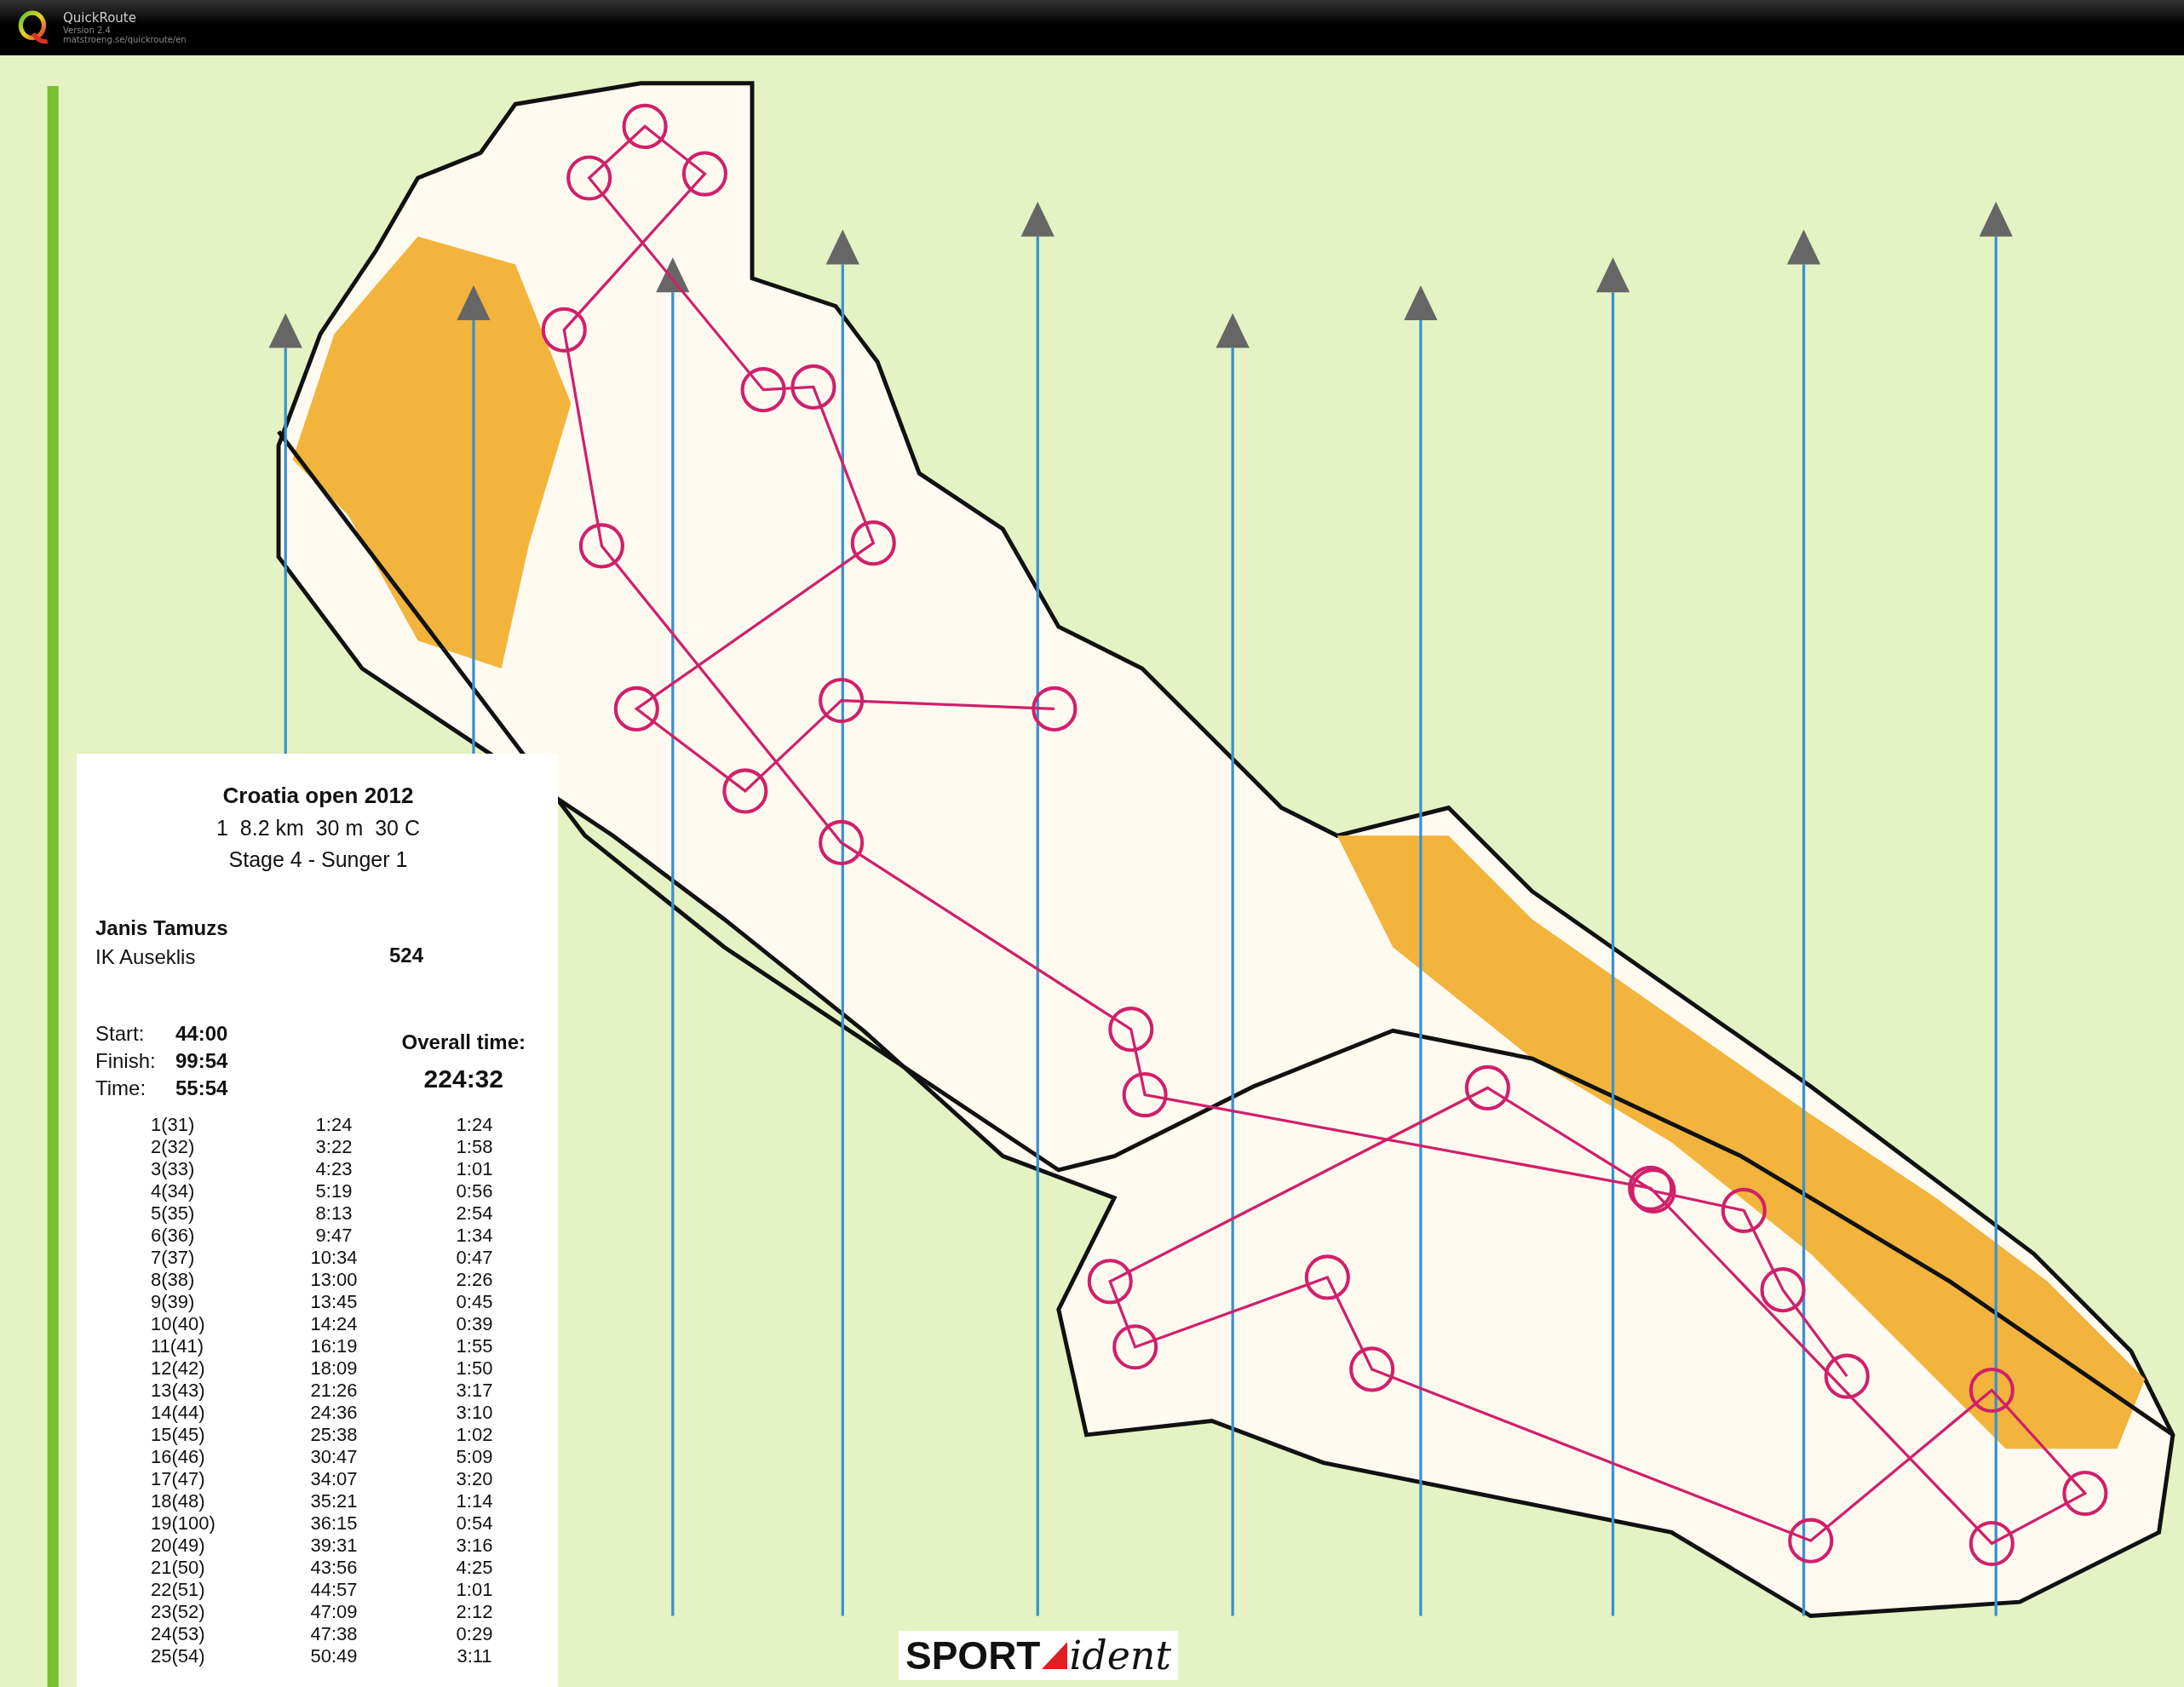  What do you see at coordinates (474, 1656) in the screenshot?
I see `leg-time-cell-text: 3:11` at bounding box center [474, 1656].